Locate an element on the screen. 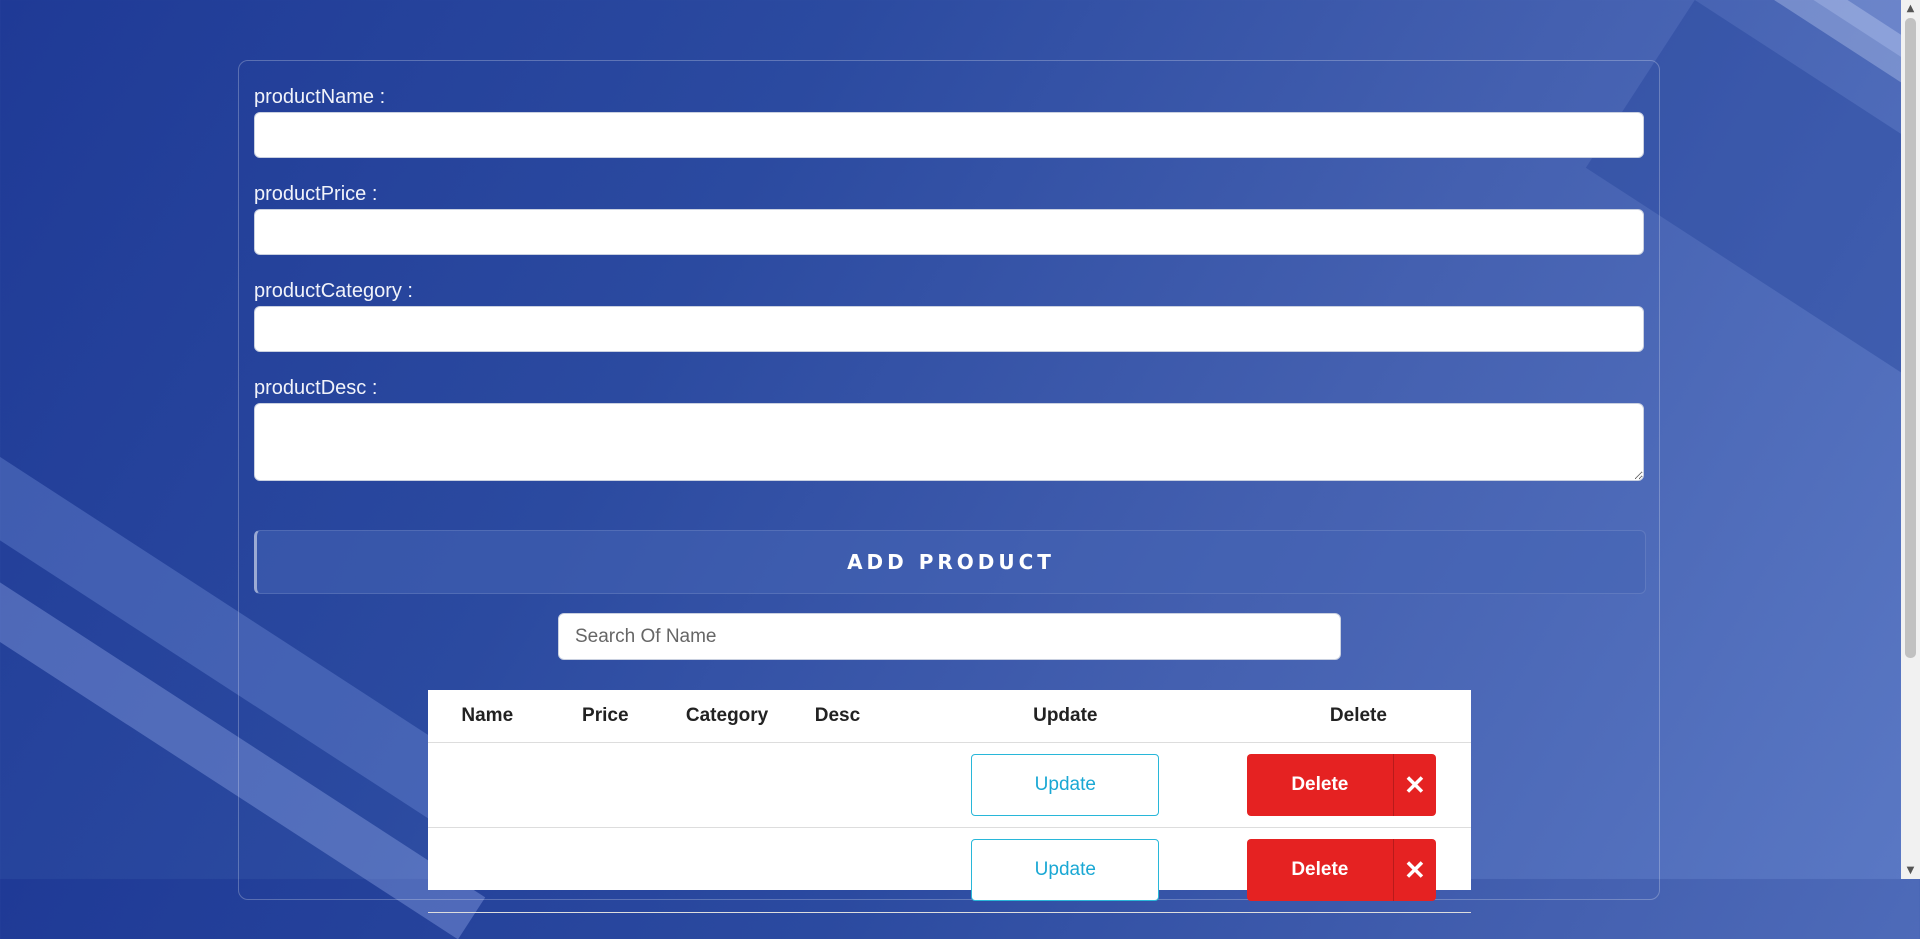  scrollbar-thumb is located at coordinates (1910, 338).